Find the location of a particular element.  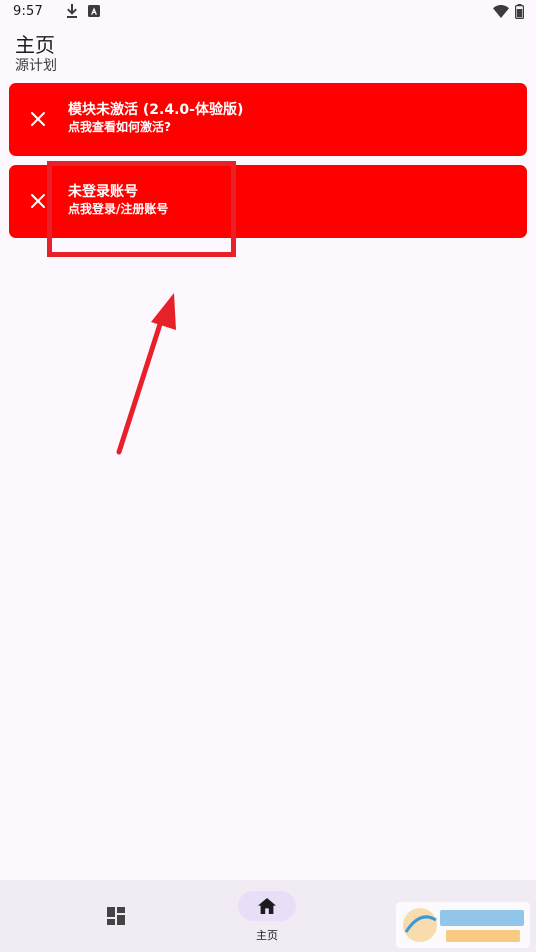

battery-icon is located at coordinates (519, 11).